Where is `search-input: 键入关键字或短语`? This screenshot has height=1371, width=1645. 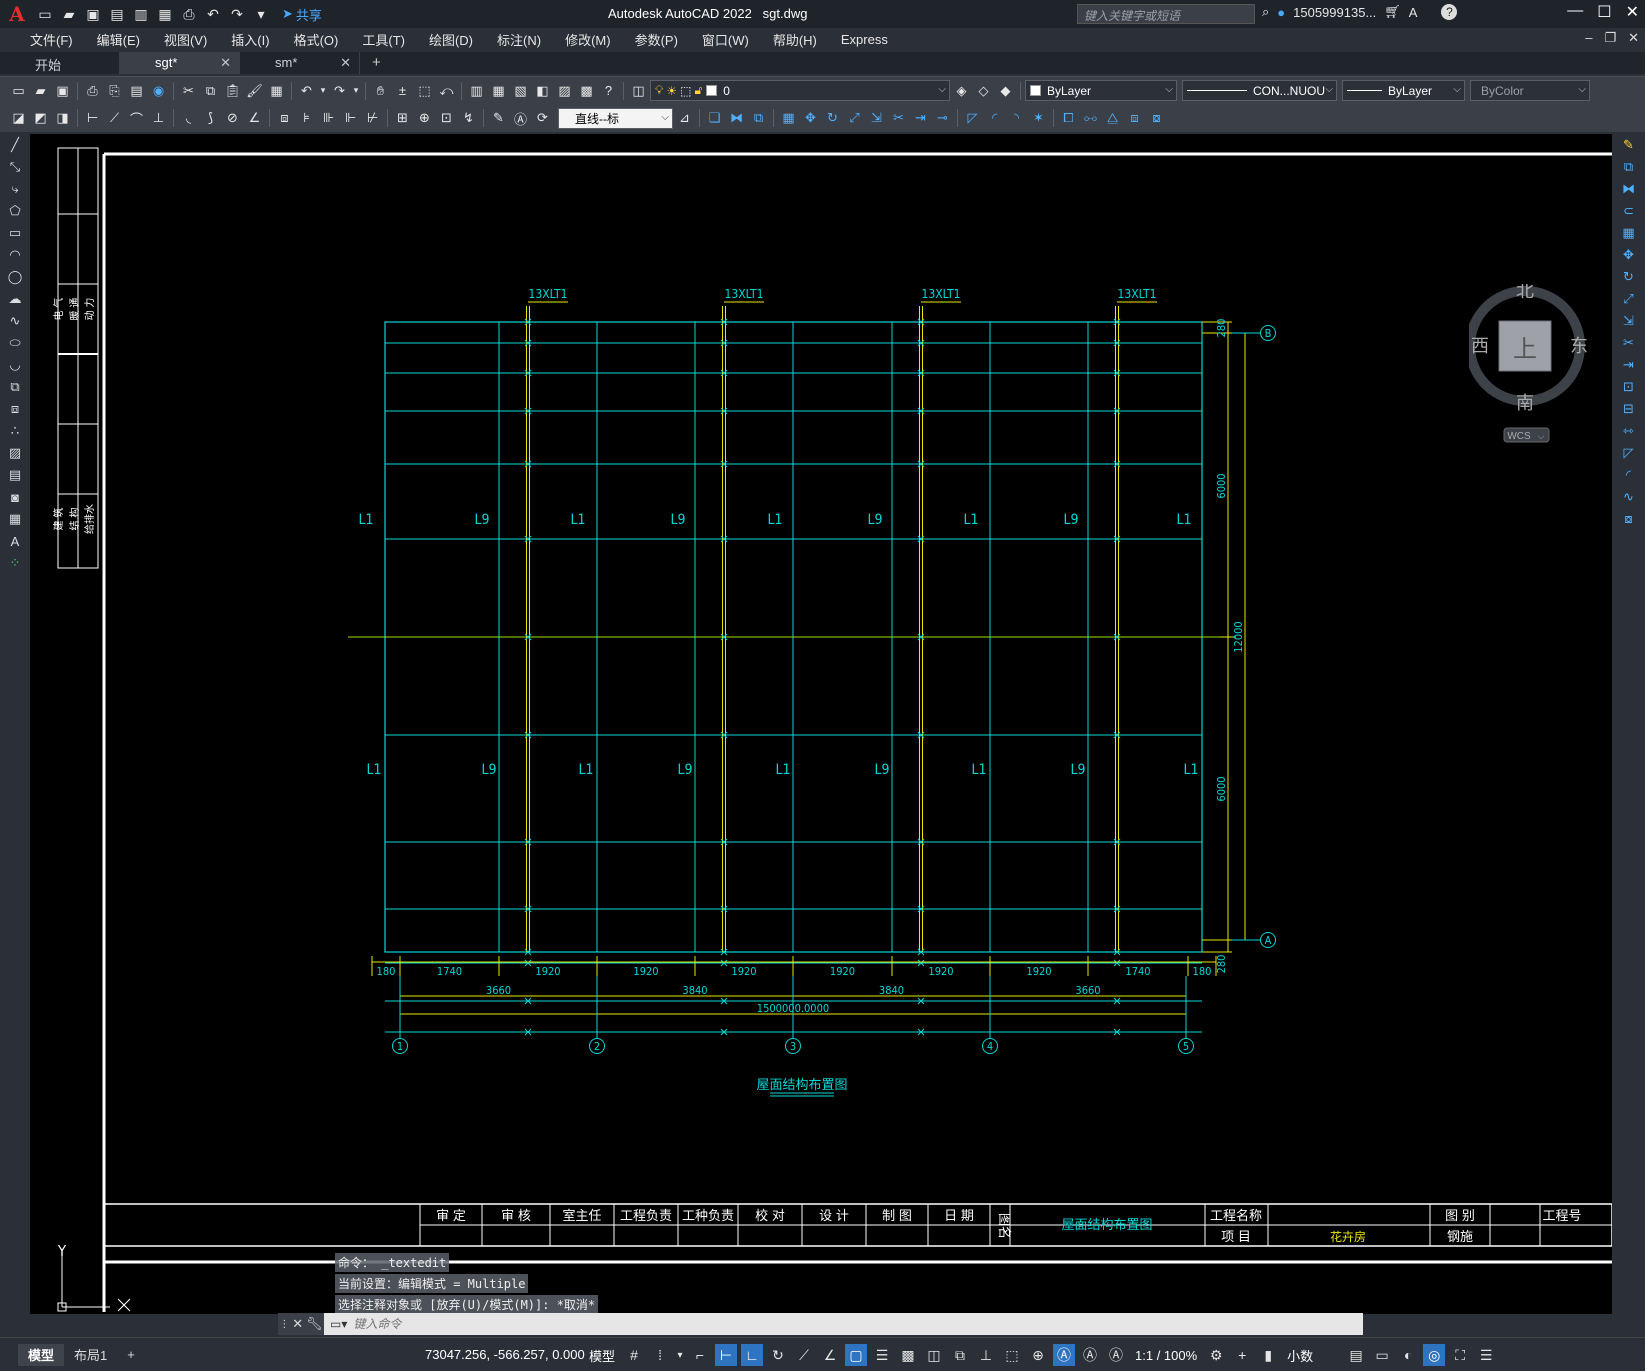 search-input: 键入关键字或短语 is located at coordinates (1166, 14).